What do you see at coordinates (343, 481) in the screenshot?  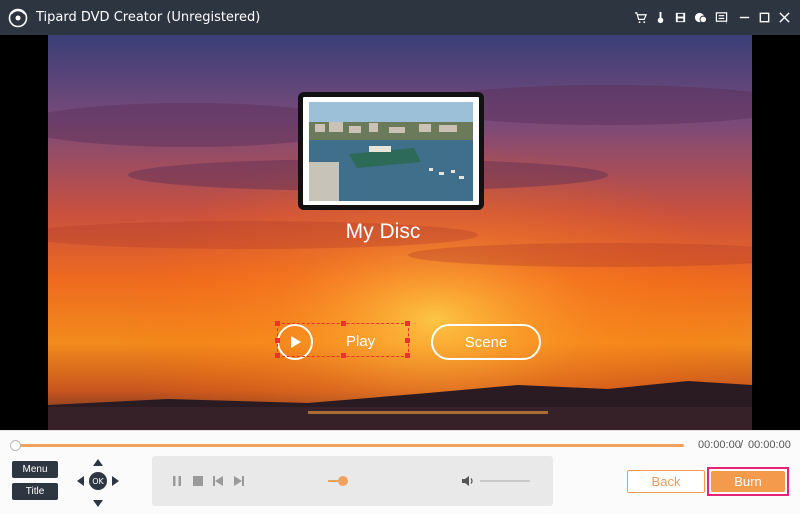 I see `volume-handle` at bounding box center [343, 481].